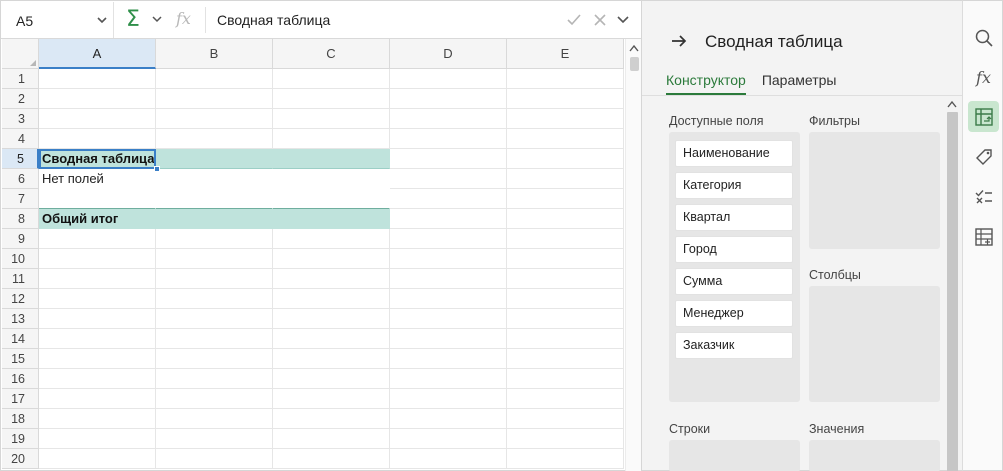  I want to click on cell-b8, so click(214, 219).